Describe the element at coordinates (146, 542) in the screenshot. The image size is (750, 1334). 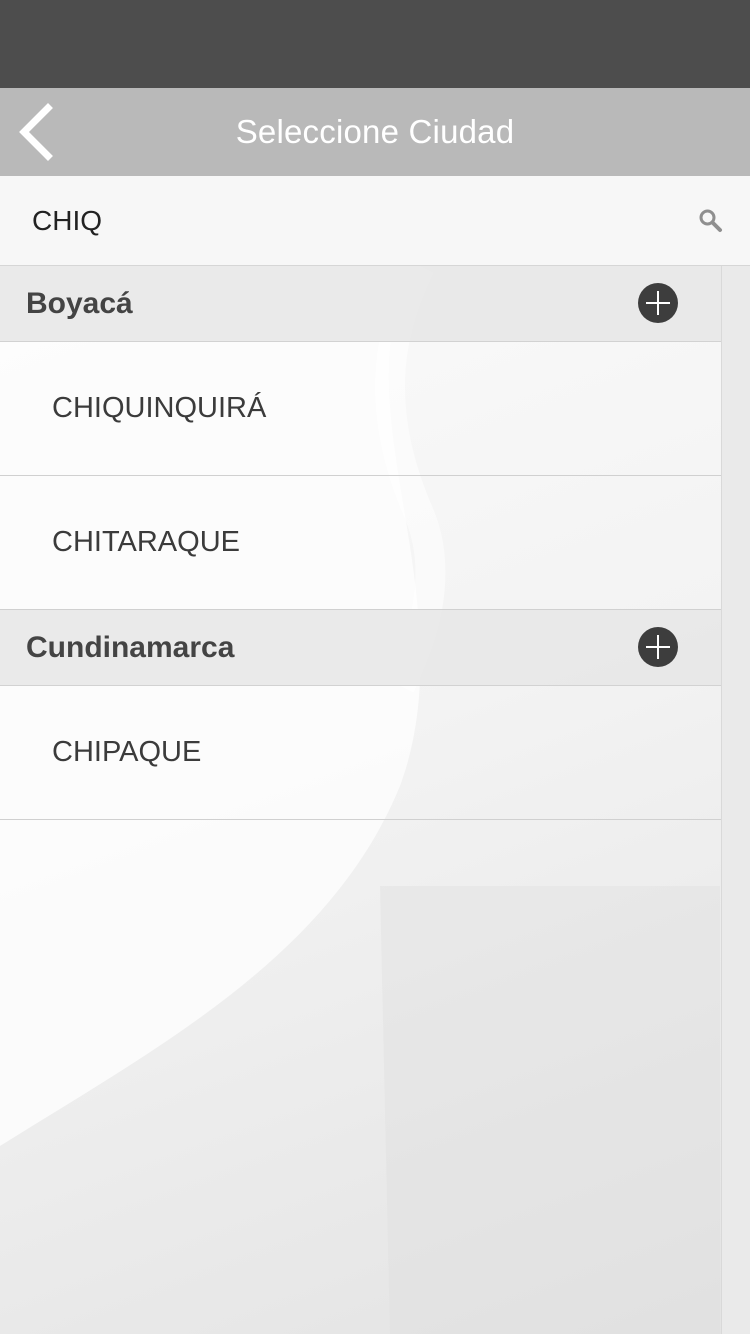
I see `city-name: CHITARAQUE` at that location.